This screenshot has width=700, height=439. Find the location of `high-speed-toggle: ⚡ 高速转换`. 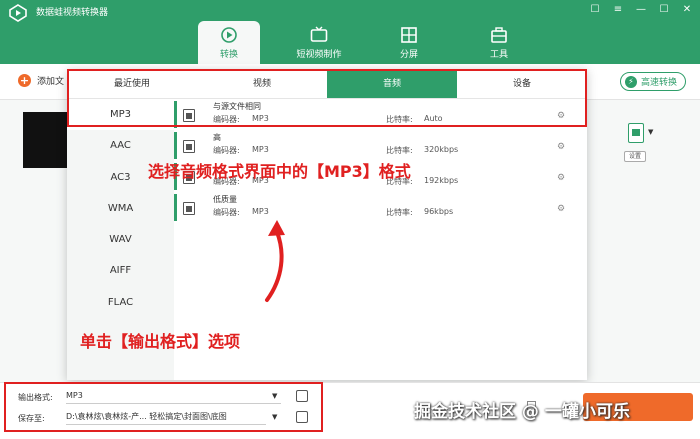

high-speed-toggle: ⚡ 高速转换 is located at coordinates (652, 81).